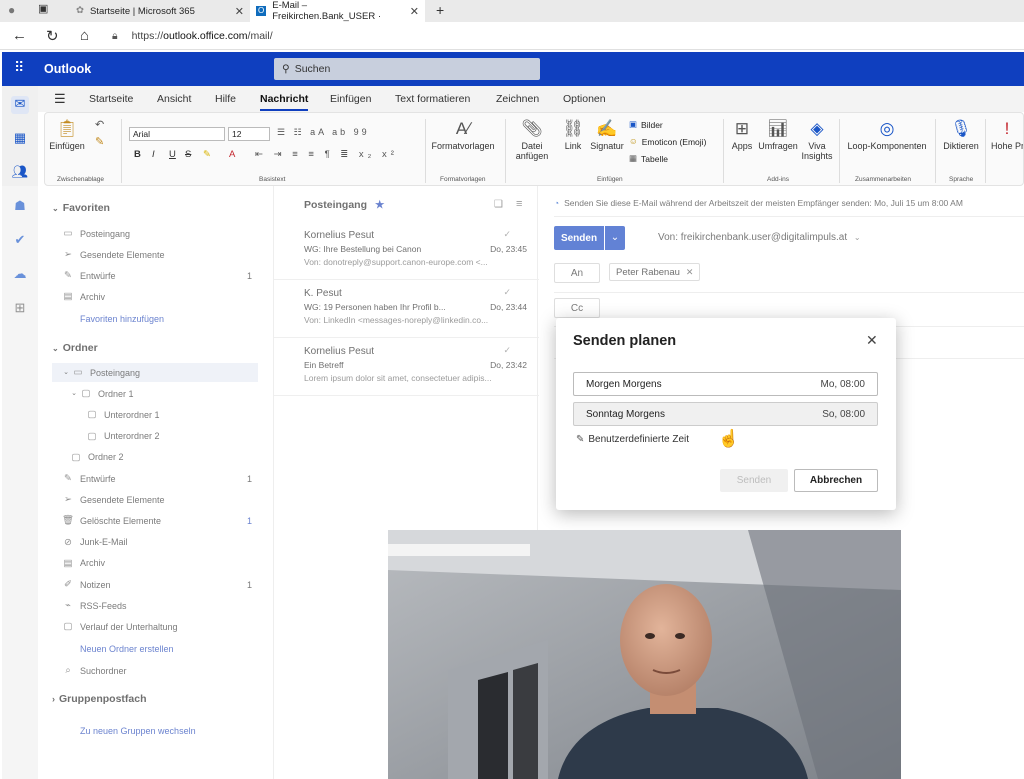 The width and height of the screenshot is (1024, 779). I want to click on italic-icon: I, so click(153, 154).